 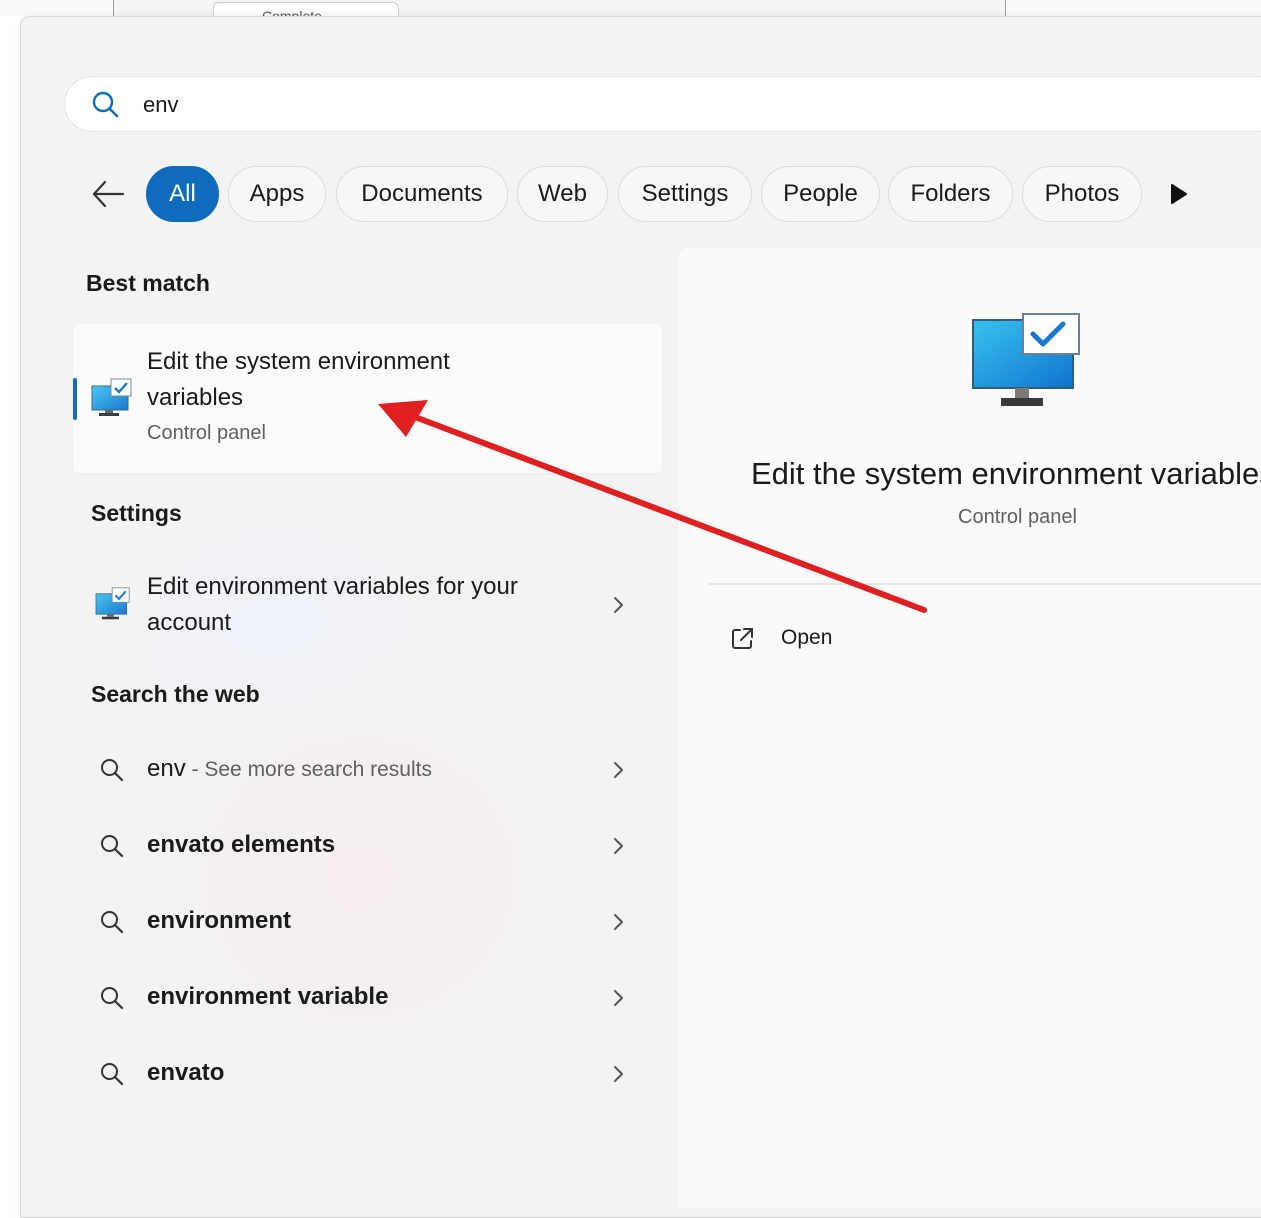 What do you see at coordinates (136, 513) in the screenshot?
I see `settings-heading: Settings` at bounding box center [136, 513].